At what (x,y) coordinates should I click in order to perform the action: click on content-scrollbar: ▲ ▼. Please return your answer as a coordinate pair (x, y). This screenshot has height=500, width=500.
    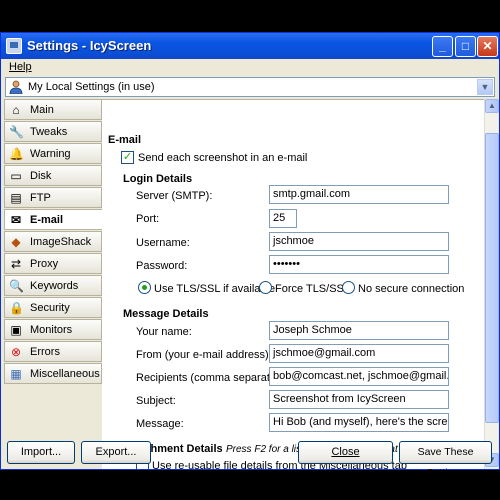
    Looking at the image, I should click on (491, 284).